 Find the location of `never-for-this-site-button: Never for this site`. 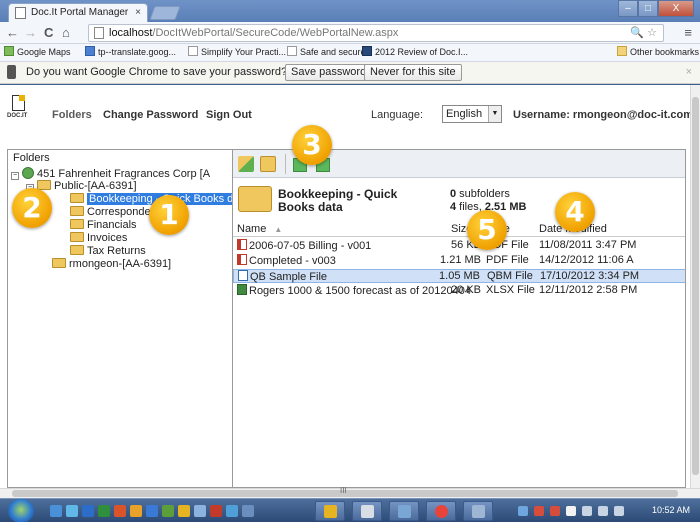

never-for-this-site-button: Never for this site is located at coordinates (413, 72).